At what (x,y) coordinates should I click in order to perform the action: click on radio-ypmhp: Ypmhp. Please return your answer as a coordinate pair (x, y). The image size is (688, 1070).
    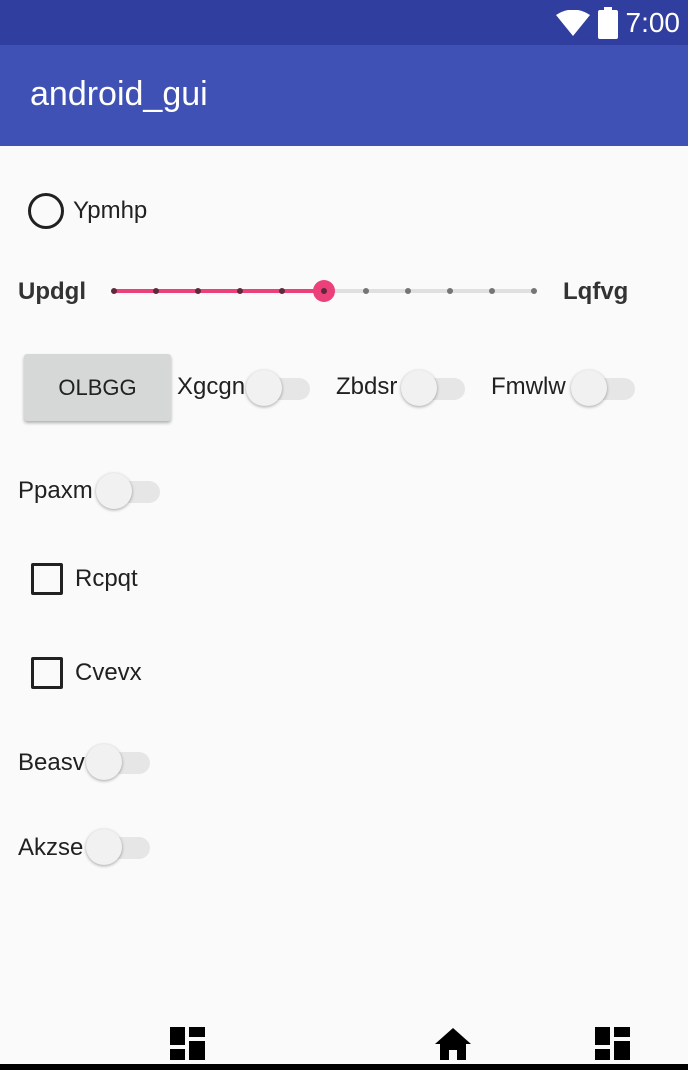
    Looking at the image, I should click on (87, 211).